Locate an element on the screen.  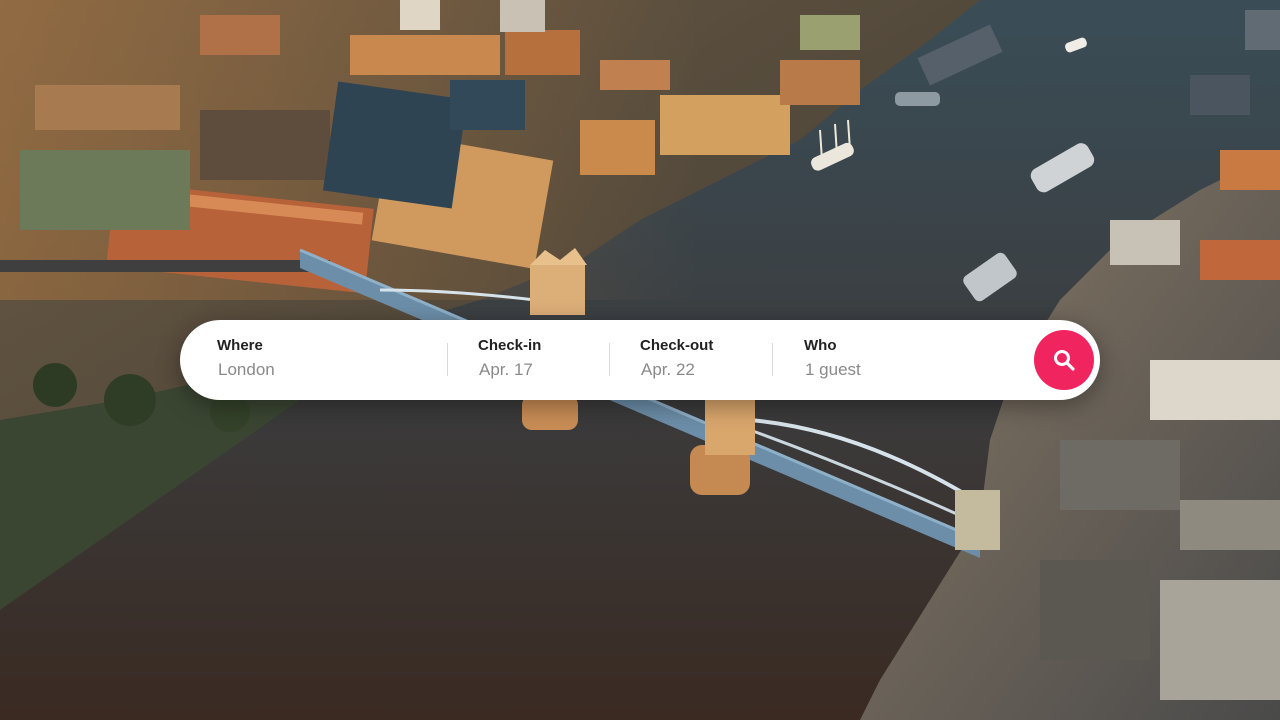
who-label: Who is located at coordinates (820, 345).